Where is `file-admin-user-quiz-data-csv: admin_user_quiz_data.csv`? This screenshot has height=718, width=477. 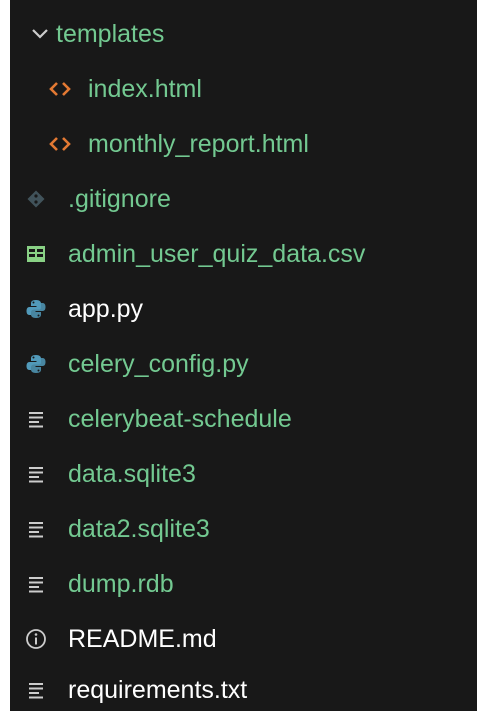
file-admin-user-quiz-data-csv: admin_user_quiz_data.csv is located at coordinates (243, 254).